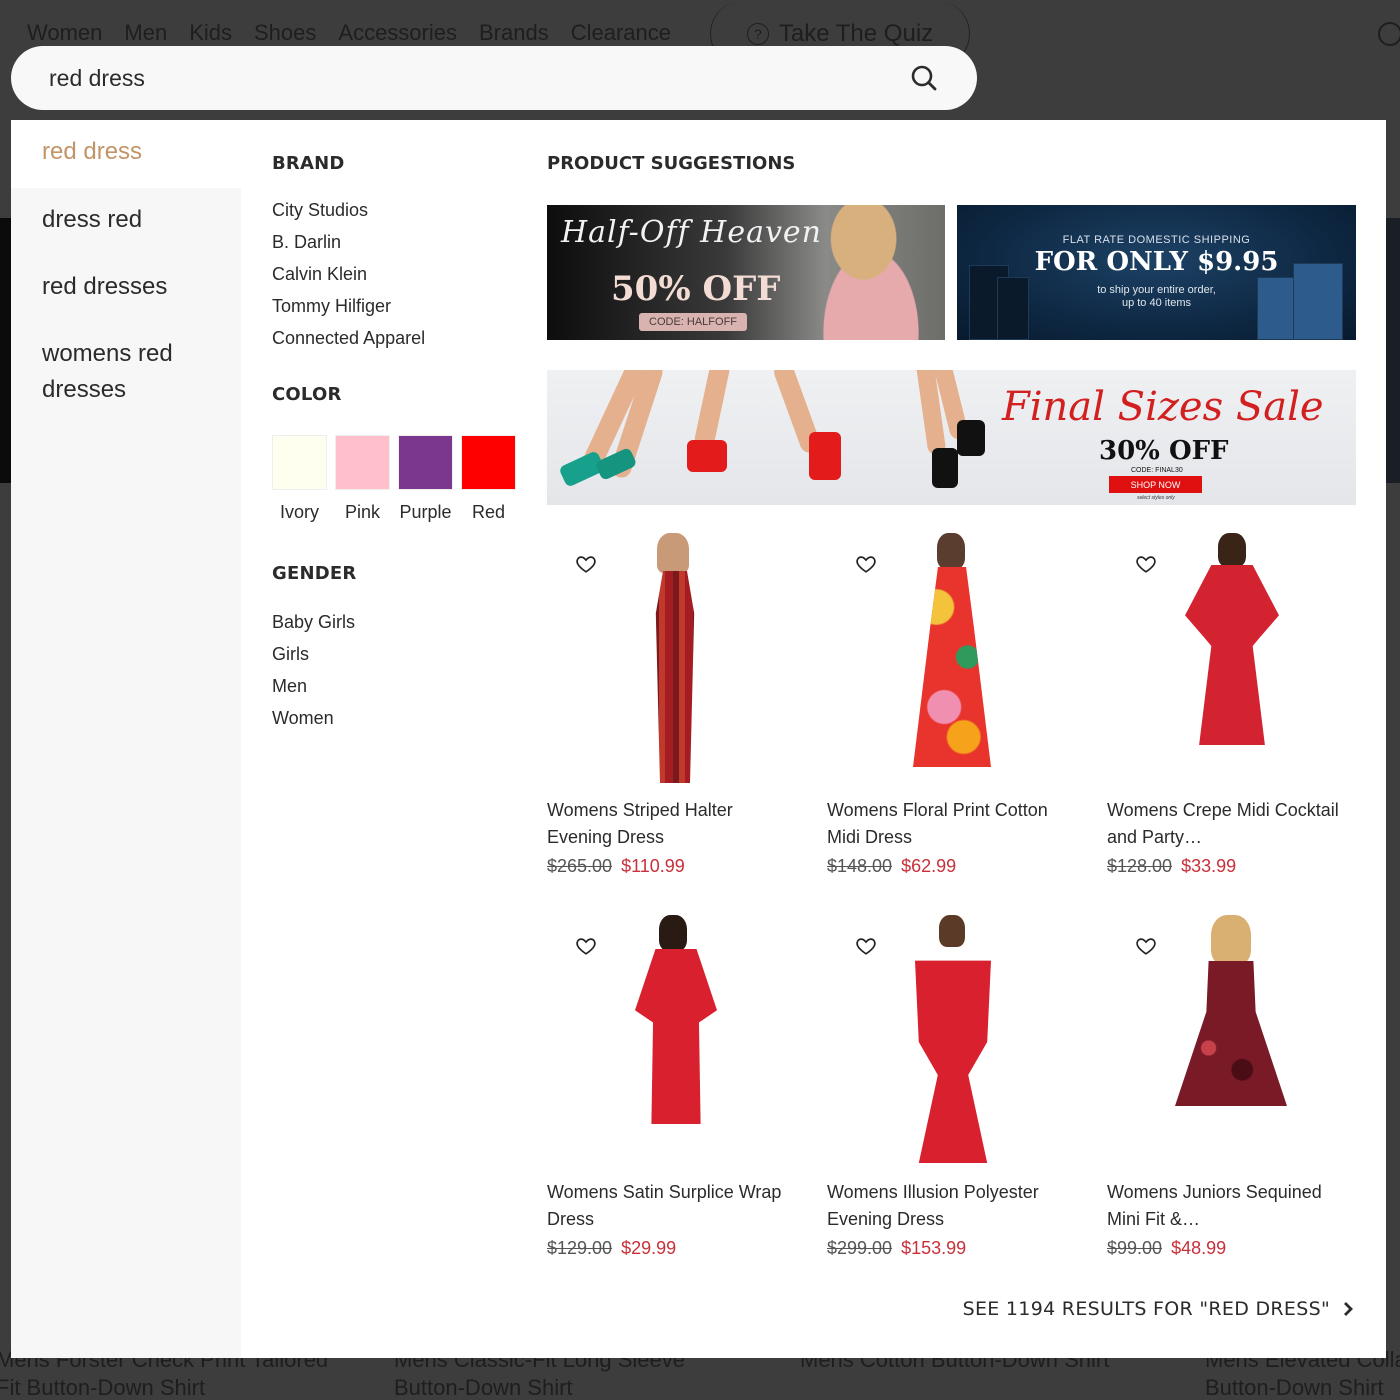  What do you see at coordinates (671, 1206) in the screenshot?
I see `product-title: Womens Satin Surplice Wrap Dress` at bounding box center [671, 1206].